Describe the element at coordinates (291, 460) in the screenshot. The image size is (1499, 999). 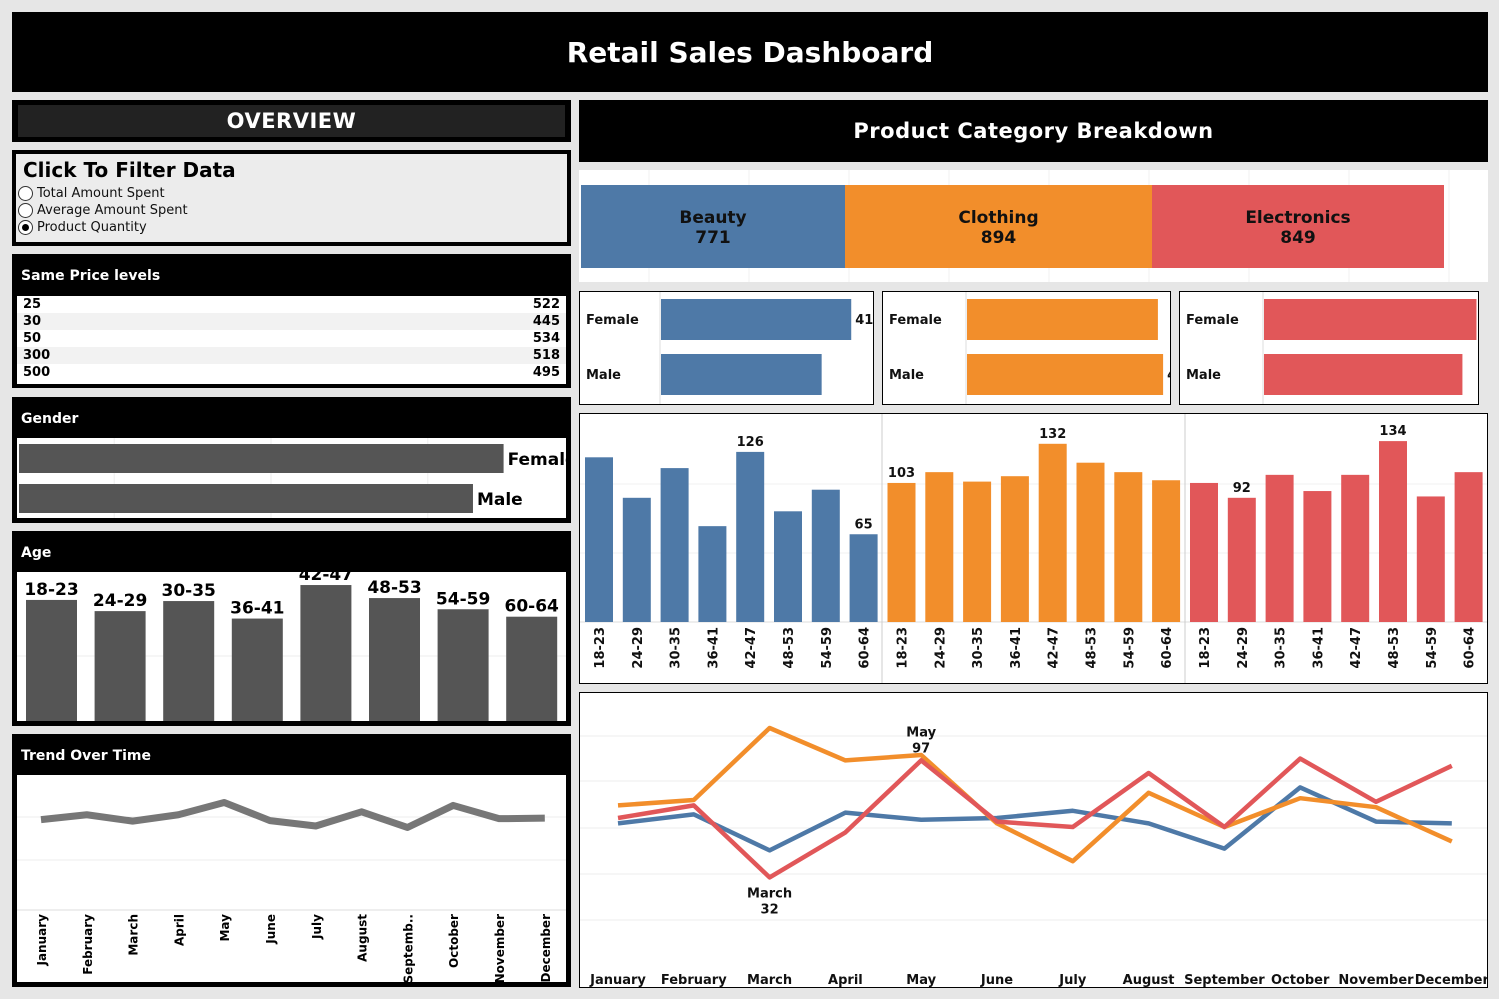
I see `gender-panel: Gender Female Male` at that location.